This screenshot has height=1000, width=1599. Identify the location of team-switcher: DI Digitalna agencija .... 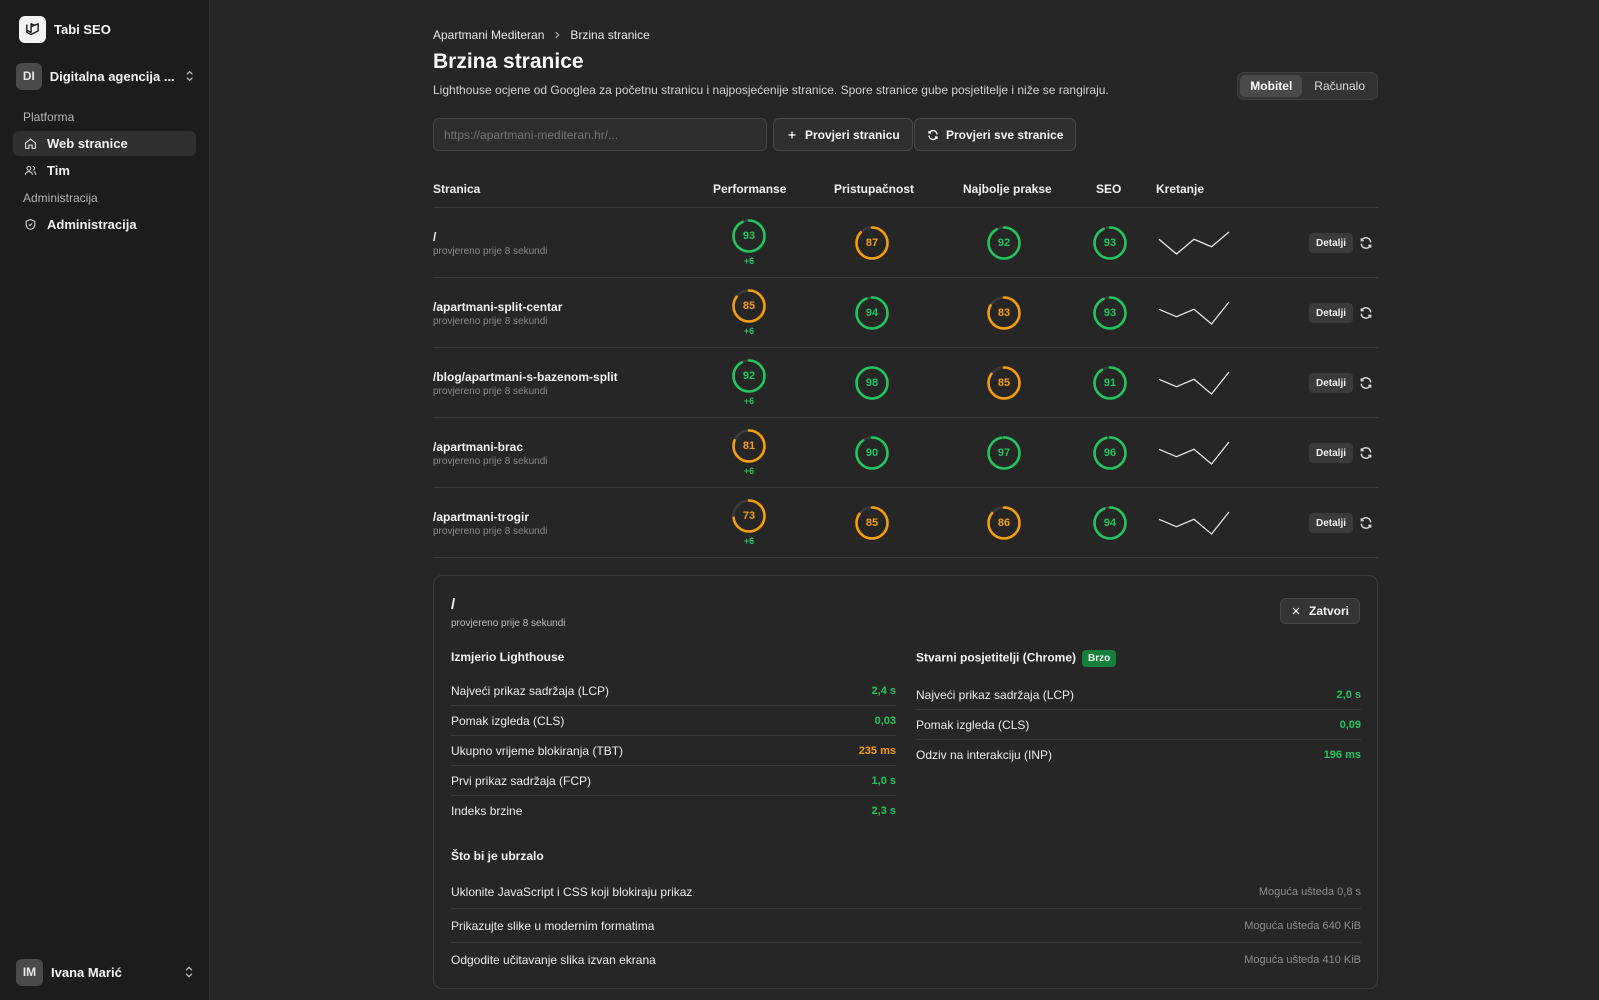
(106, 76).